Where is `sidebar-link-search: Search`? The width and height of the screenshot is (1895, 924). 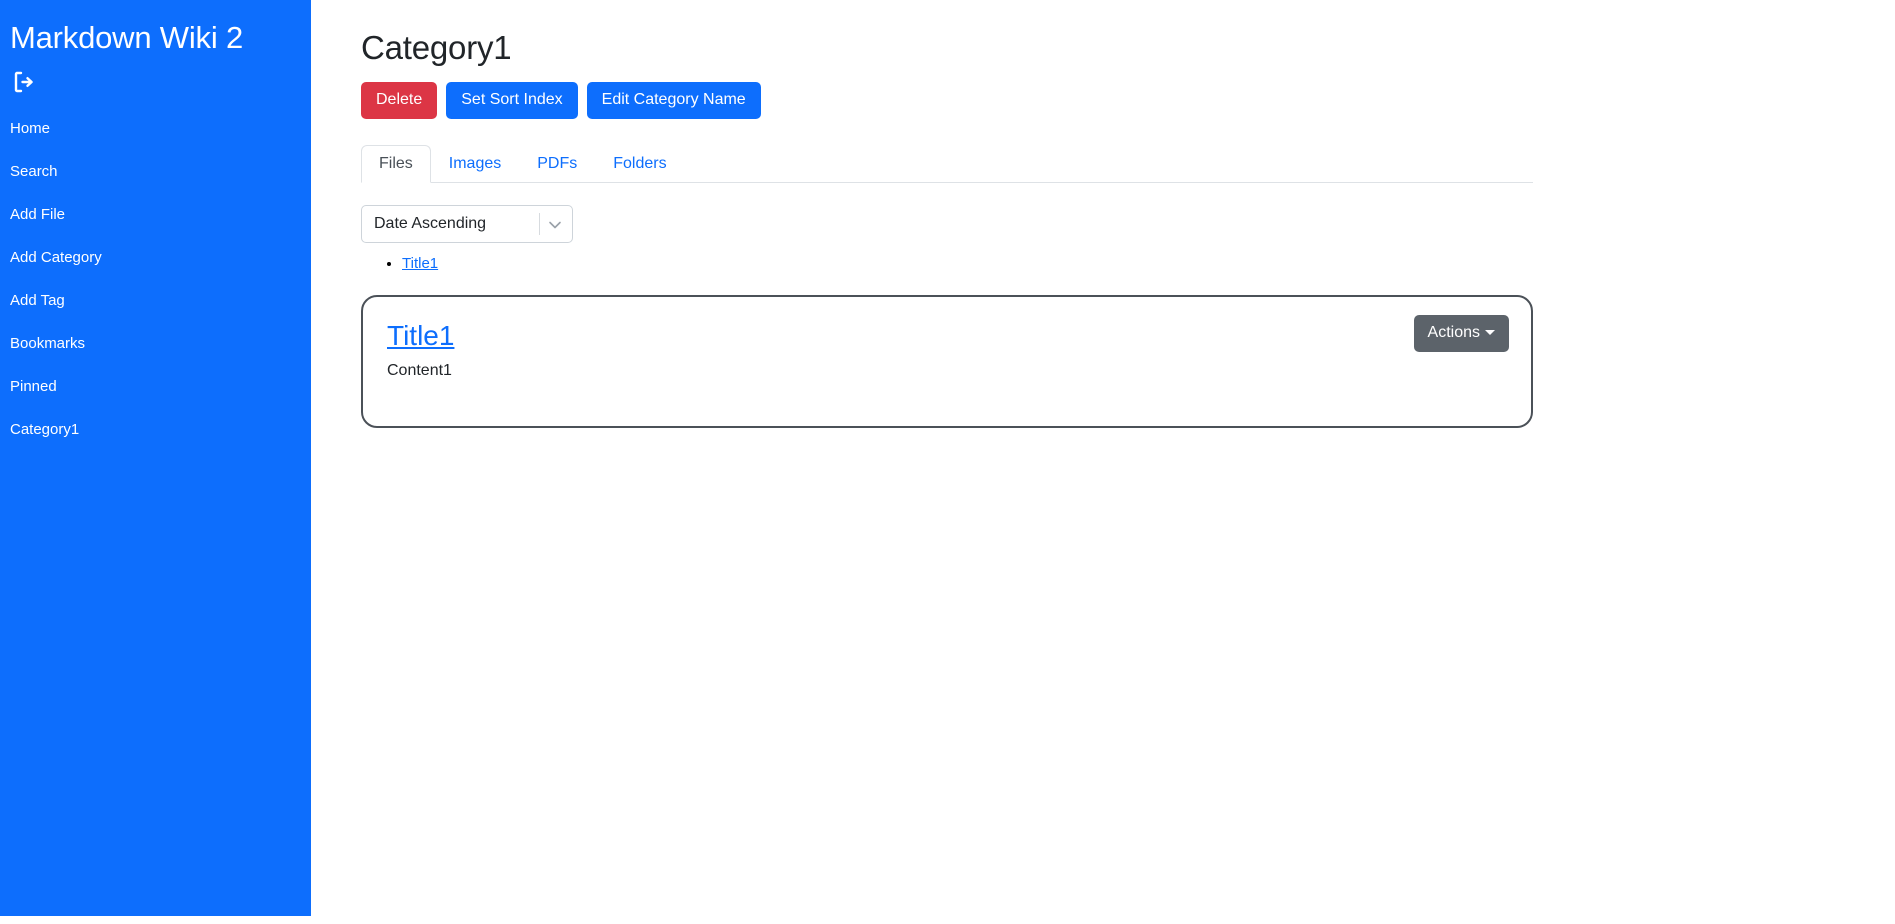 sidebar-link-search: Search is located at coordinates (155, 171).